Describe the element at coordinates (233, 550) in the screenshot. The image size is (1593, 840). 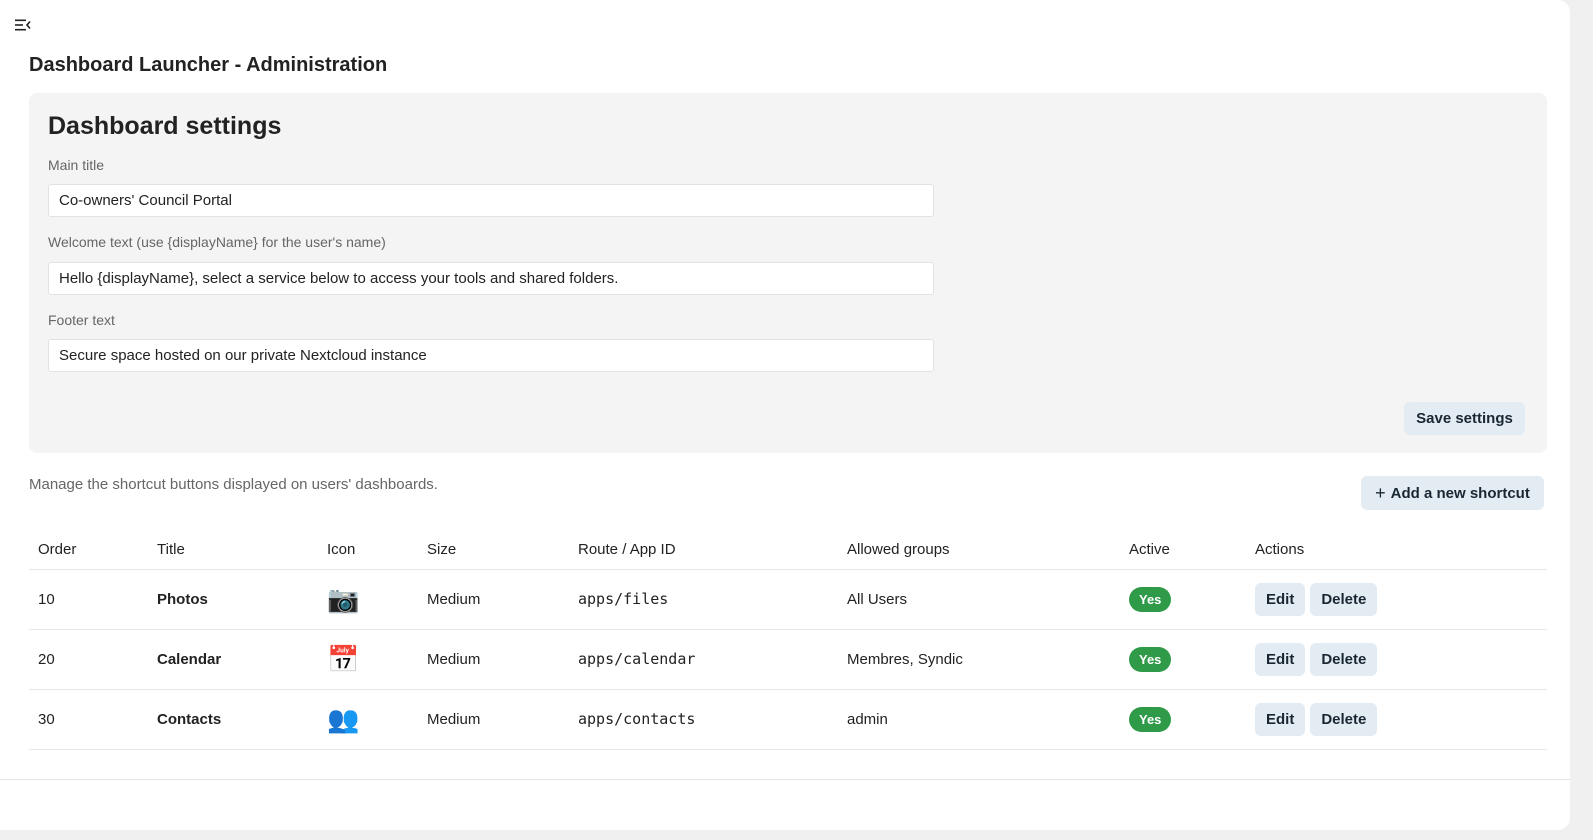
I see `column-header-title: Title` at that location.